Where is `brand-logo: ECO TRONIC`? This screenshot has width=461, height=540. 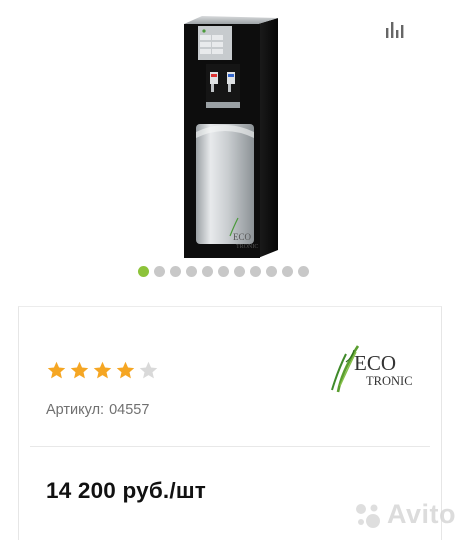
brand-logo: ECO TRONIC is located at coordinates (376, 368).